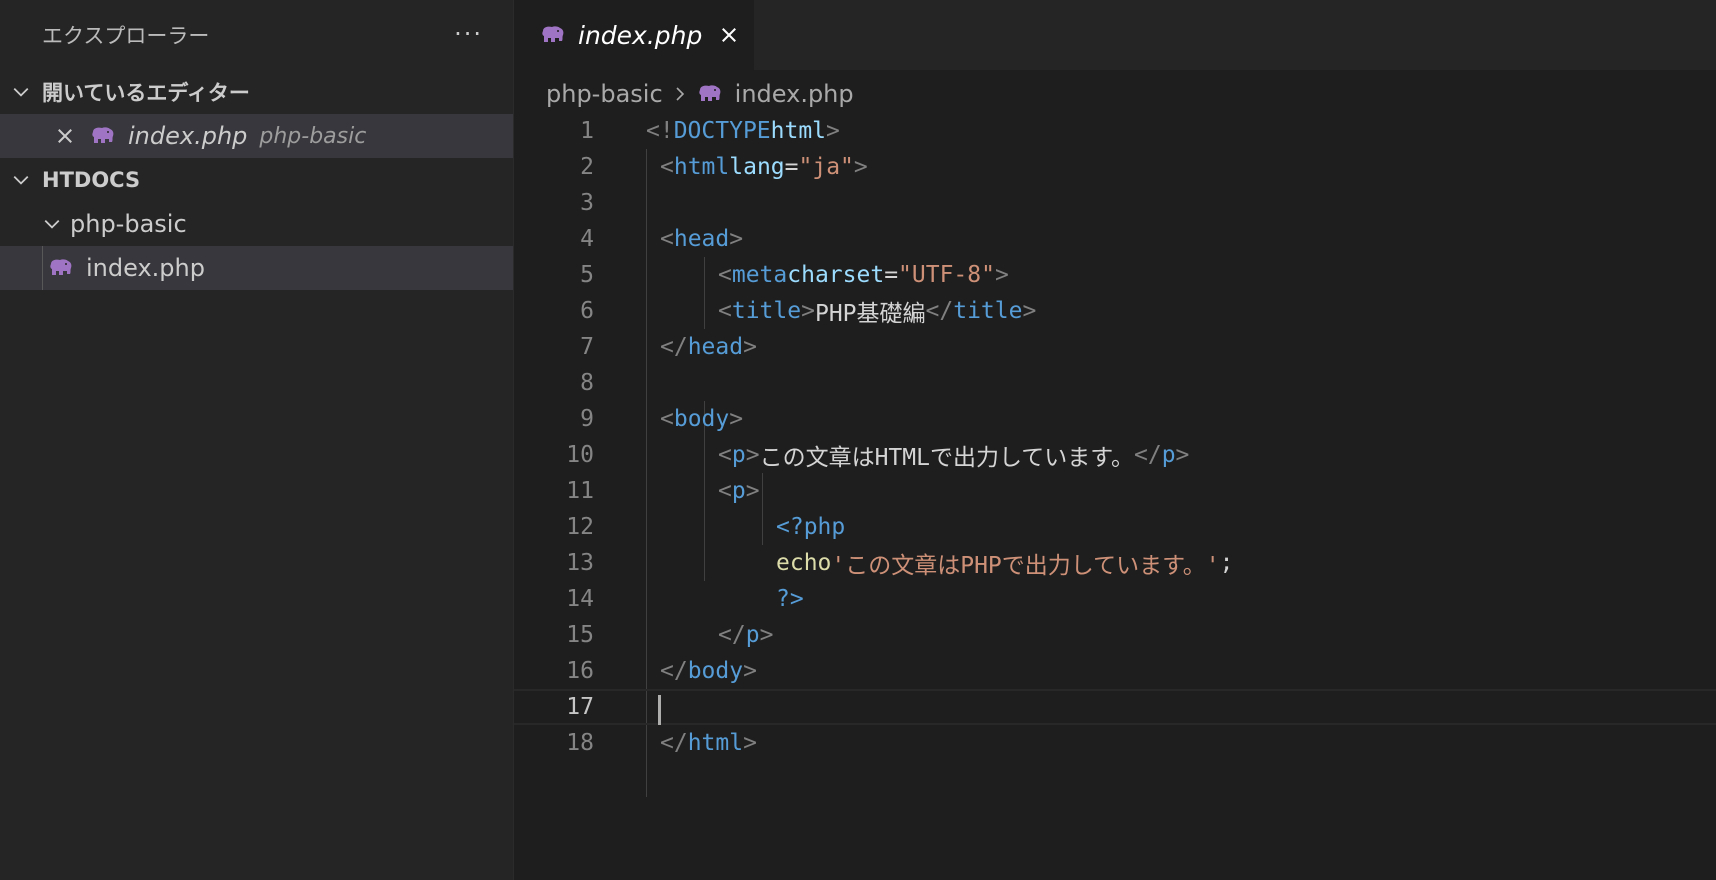  I want to click on line-number: 7, so click(587, 347).